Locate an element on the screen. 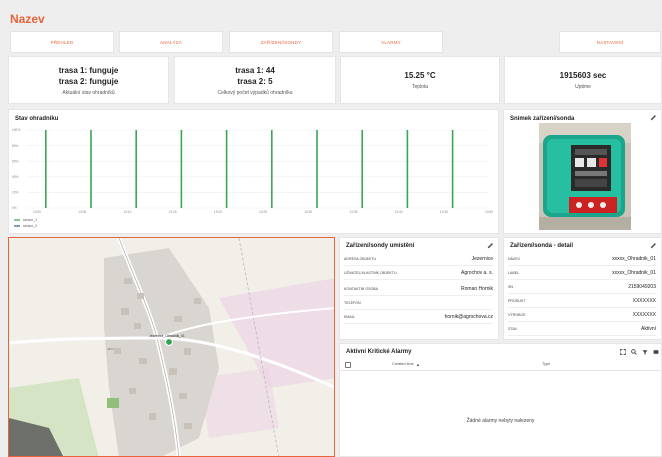  fullscreen-icon is located at coordinates (656, 352).